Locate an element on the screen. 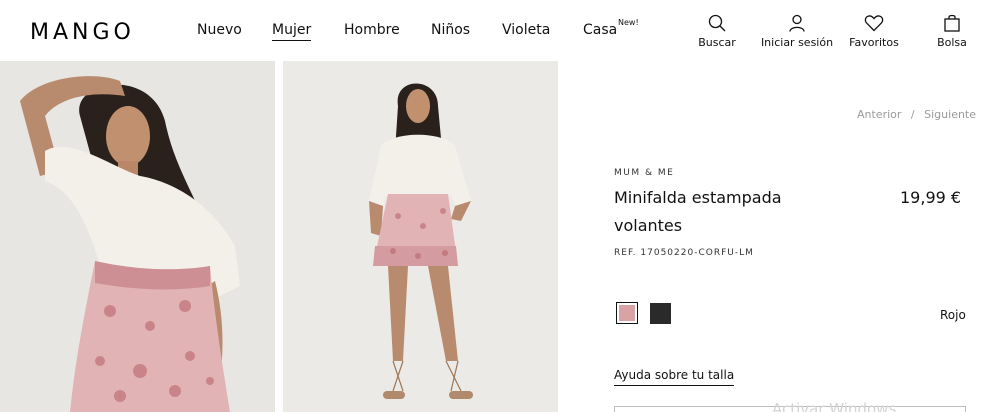  favorites-label: Favoritos is located at coordinates (874, 42).